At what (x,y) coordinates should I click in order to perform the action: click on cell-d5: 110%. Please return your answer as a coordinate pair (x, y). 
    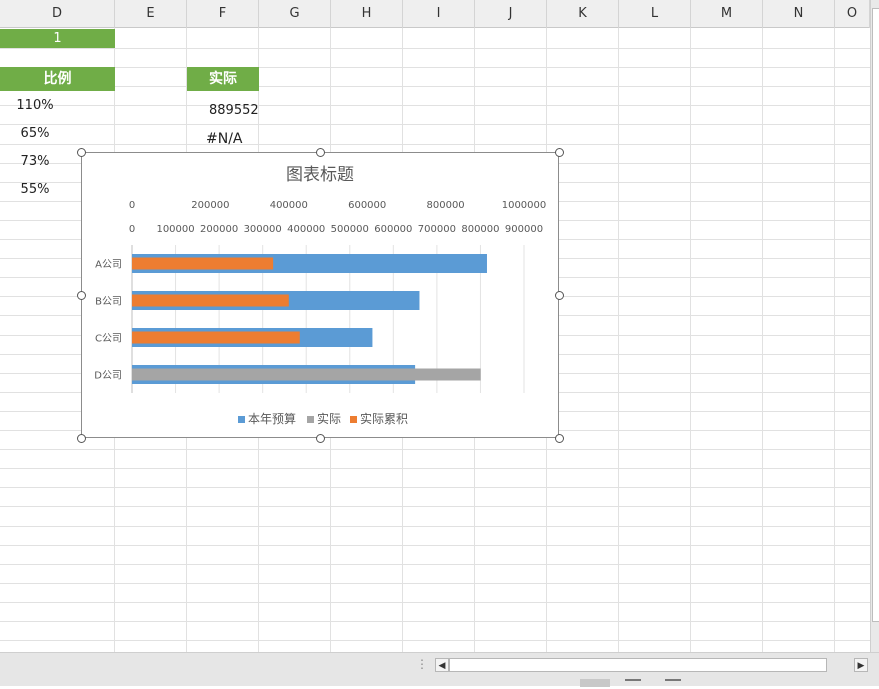
    Looking at the image, I should click on (35, 105).